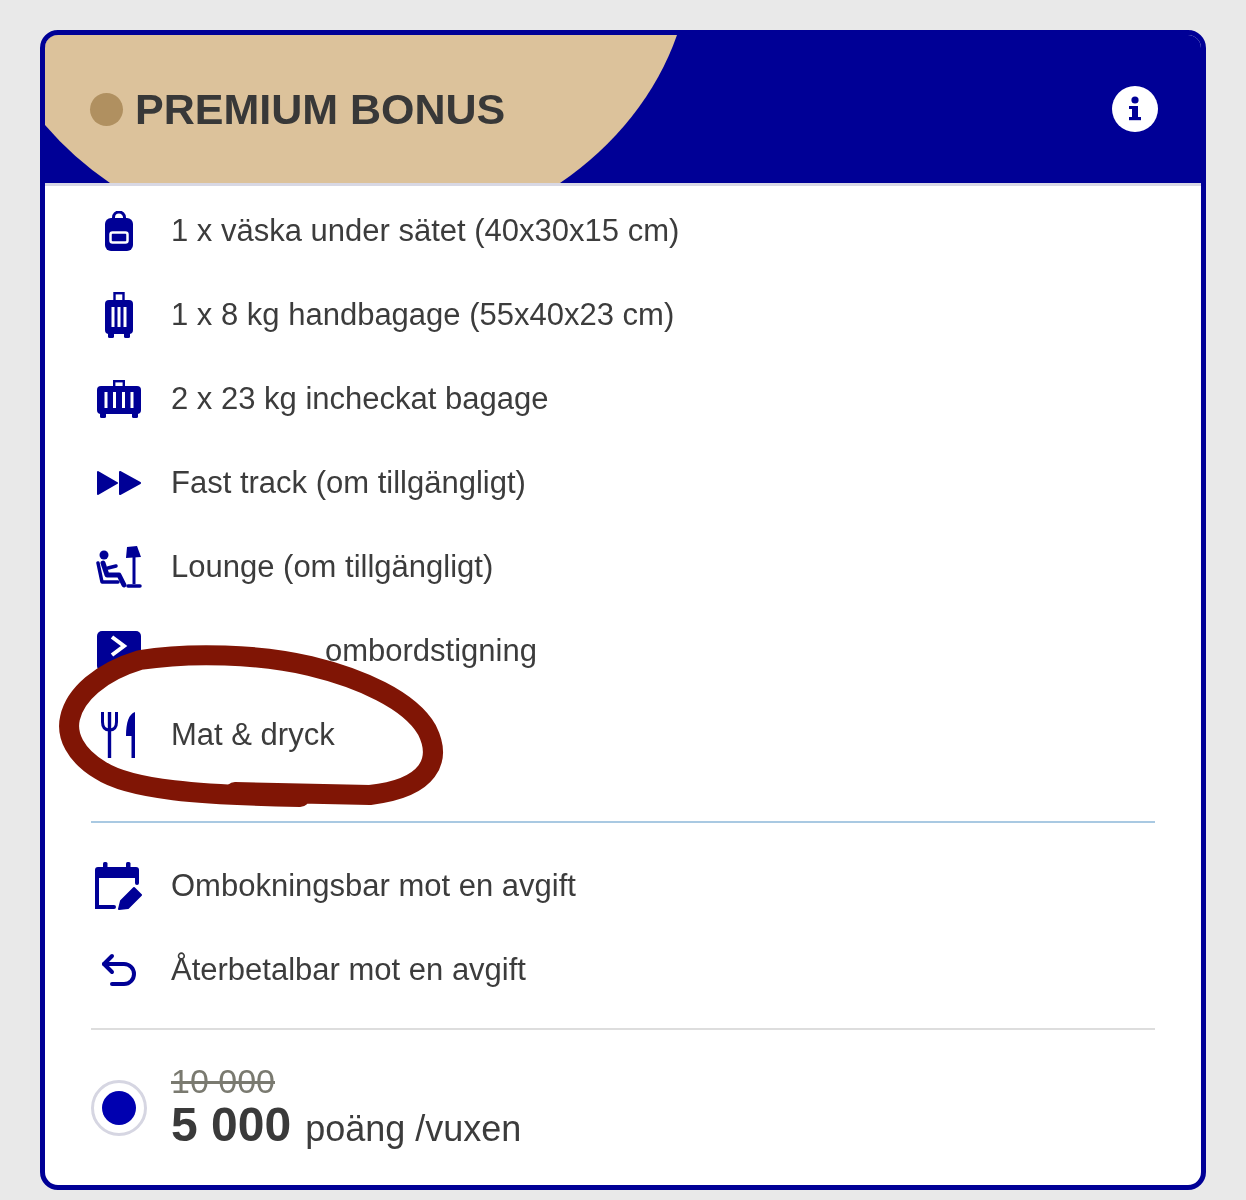  What do you see at coordinates (223, 1081) in the screenshot?
I see `old-price: 10 000` at bounding box center [223, 1081].